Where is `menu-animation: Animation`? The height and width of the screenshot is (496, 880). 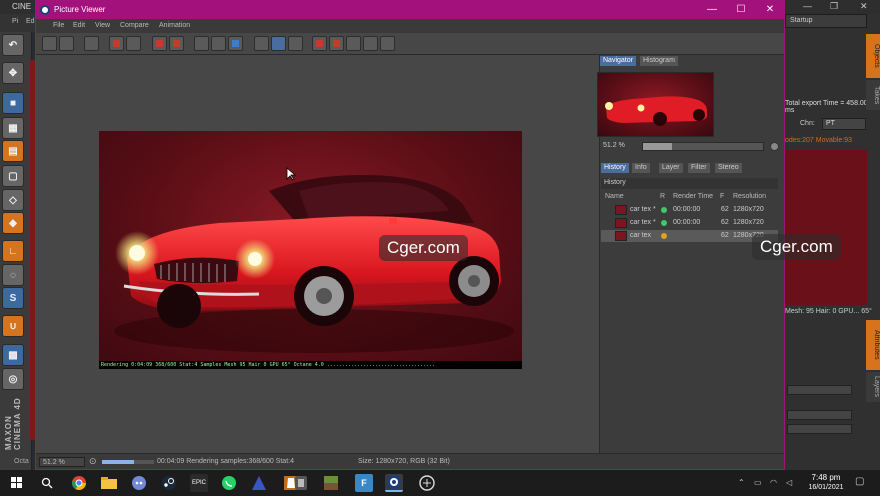
menu-animation: Animation is located at coordinates (174, 25).